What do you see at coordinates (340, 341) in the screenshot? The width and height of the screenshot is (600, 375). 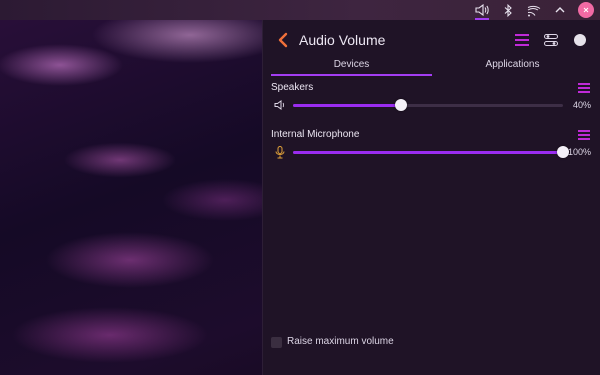 I see `raise-max-volume-label: Raise maximum volume` at bounding box center [340, 341].